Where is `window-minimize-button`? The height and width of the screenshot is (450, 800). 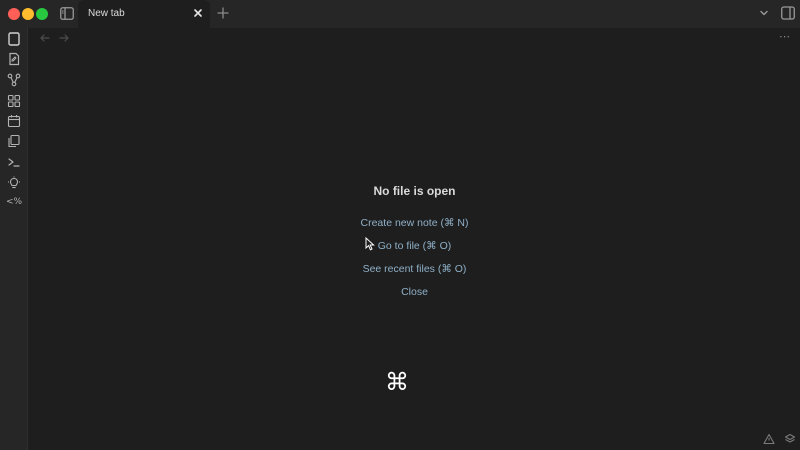
window-minimize-button is located at coordinates (28, 14).